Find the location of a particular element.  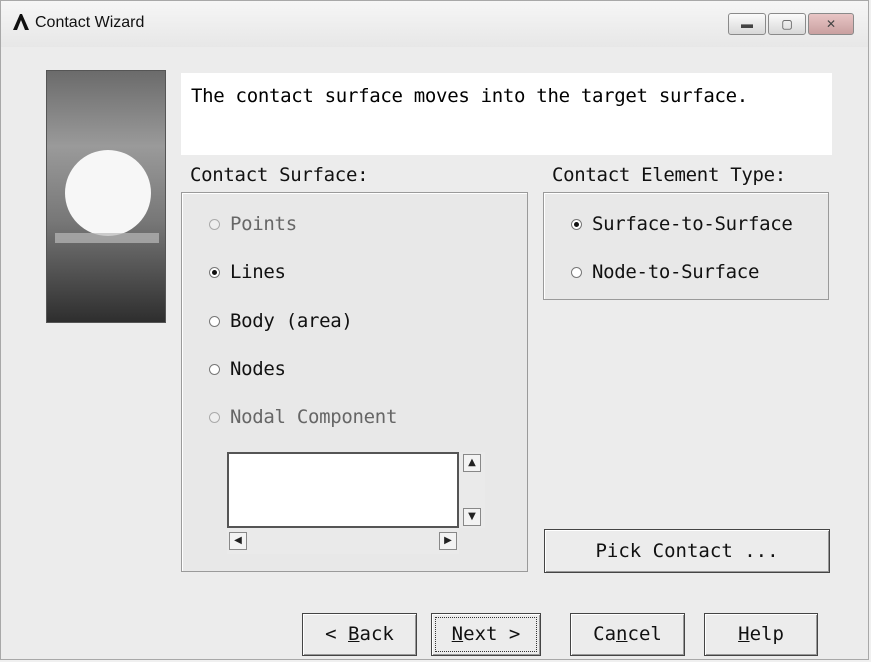

illustration-bar is located at coordinates (107, 238).